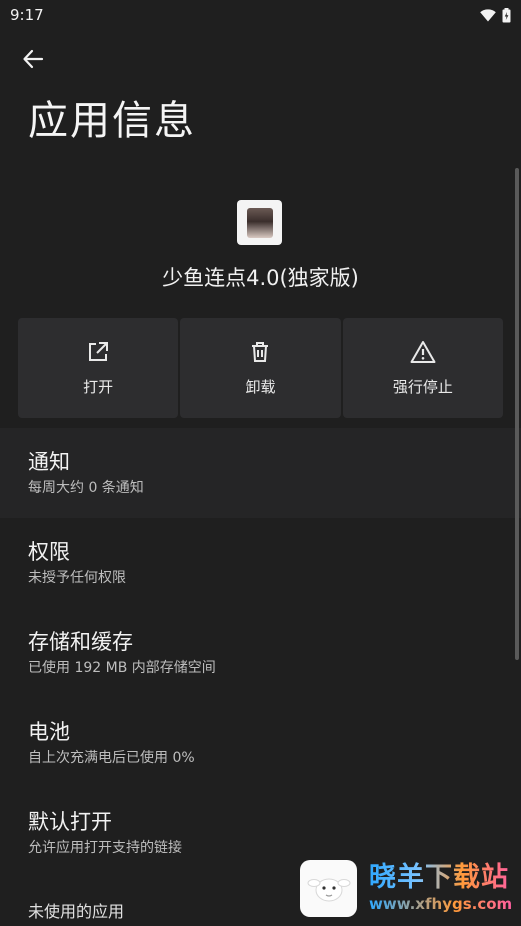 Image resolution: width=521 pixels, height=926 pixels. I want to click on force-stop-button: 强行停止, so click(422, 368).